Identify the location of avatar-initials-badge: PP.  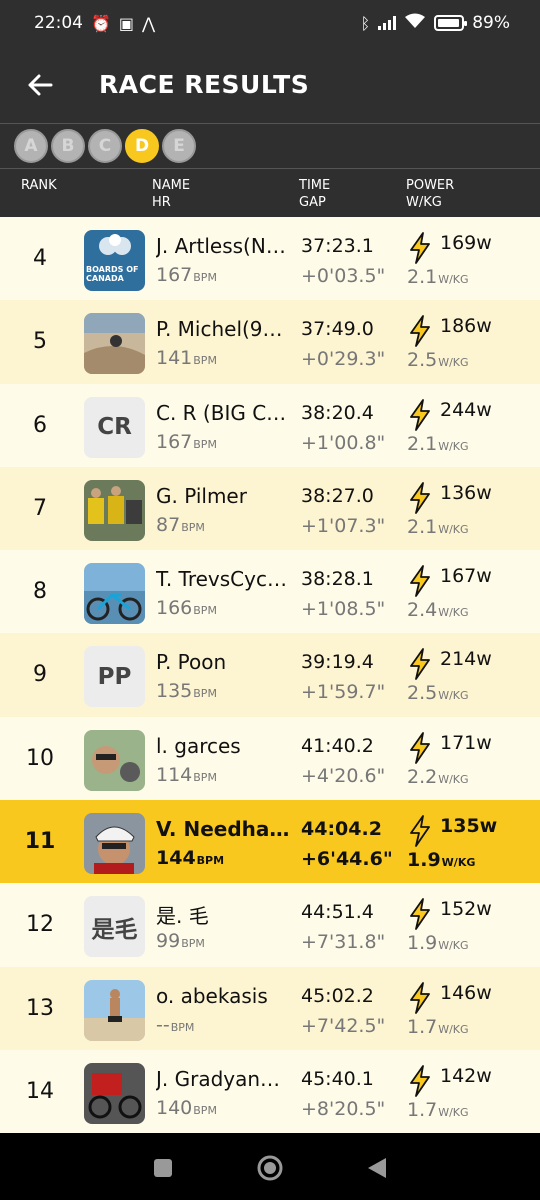
(114, 677).